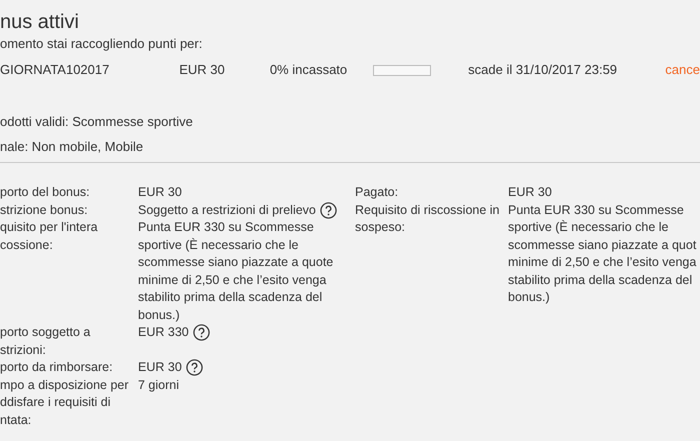 The height and width of the screenshot is (441, 700). Describe the element at coordinates (202, 70) in the screenshot. I see `bonus-amount: EUR 30` at that location.